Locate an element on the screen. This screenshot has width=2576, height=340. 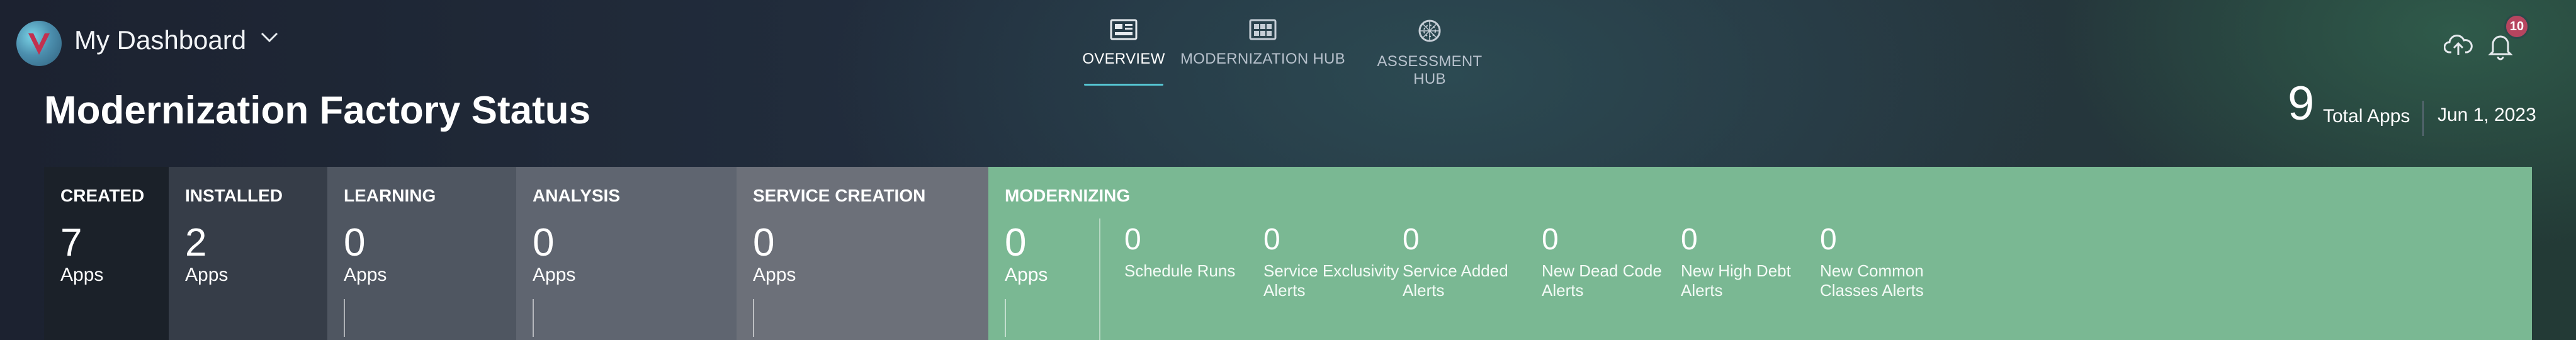
tab-overview: OVERVIEW is located at coordinates (1123, 43).